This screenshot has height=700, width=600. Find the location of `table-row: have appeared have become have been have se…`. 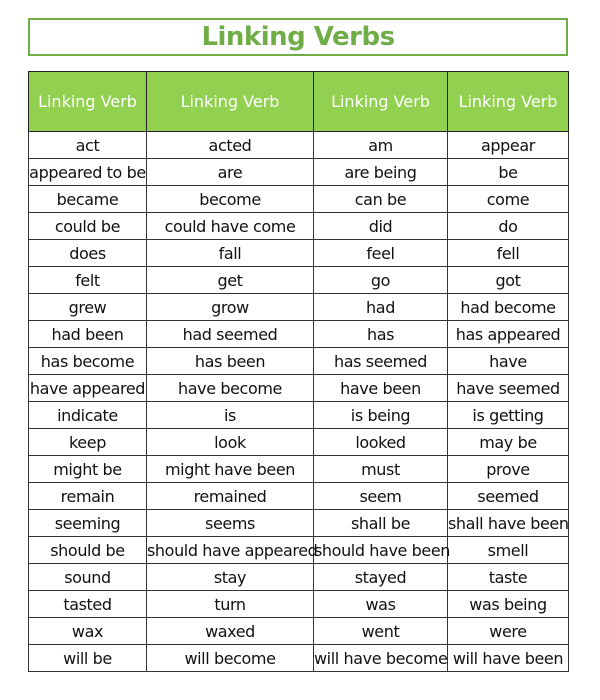

table-row: have appeared have become have been have se… is located at coordinates (298, 388).